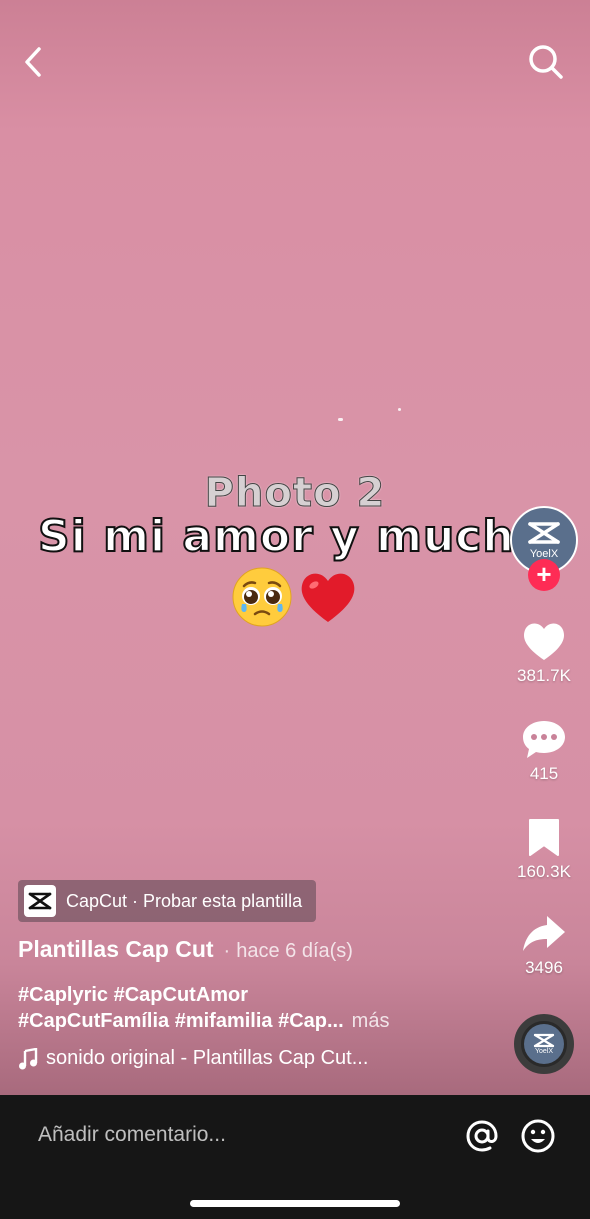  I want to click on share-button: 3496, so click(544, 945).